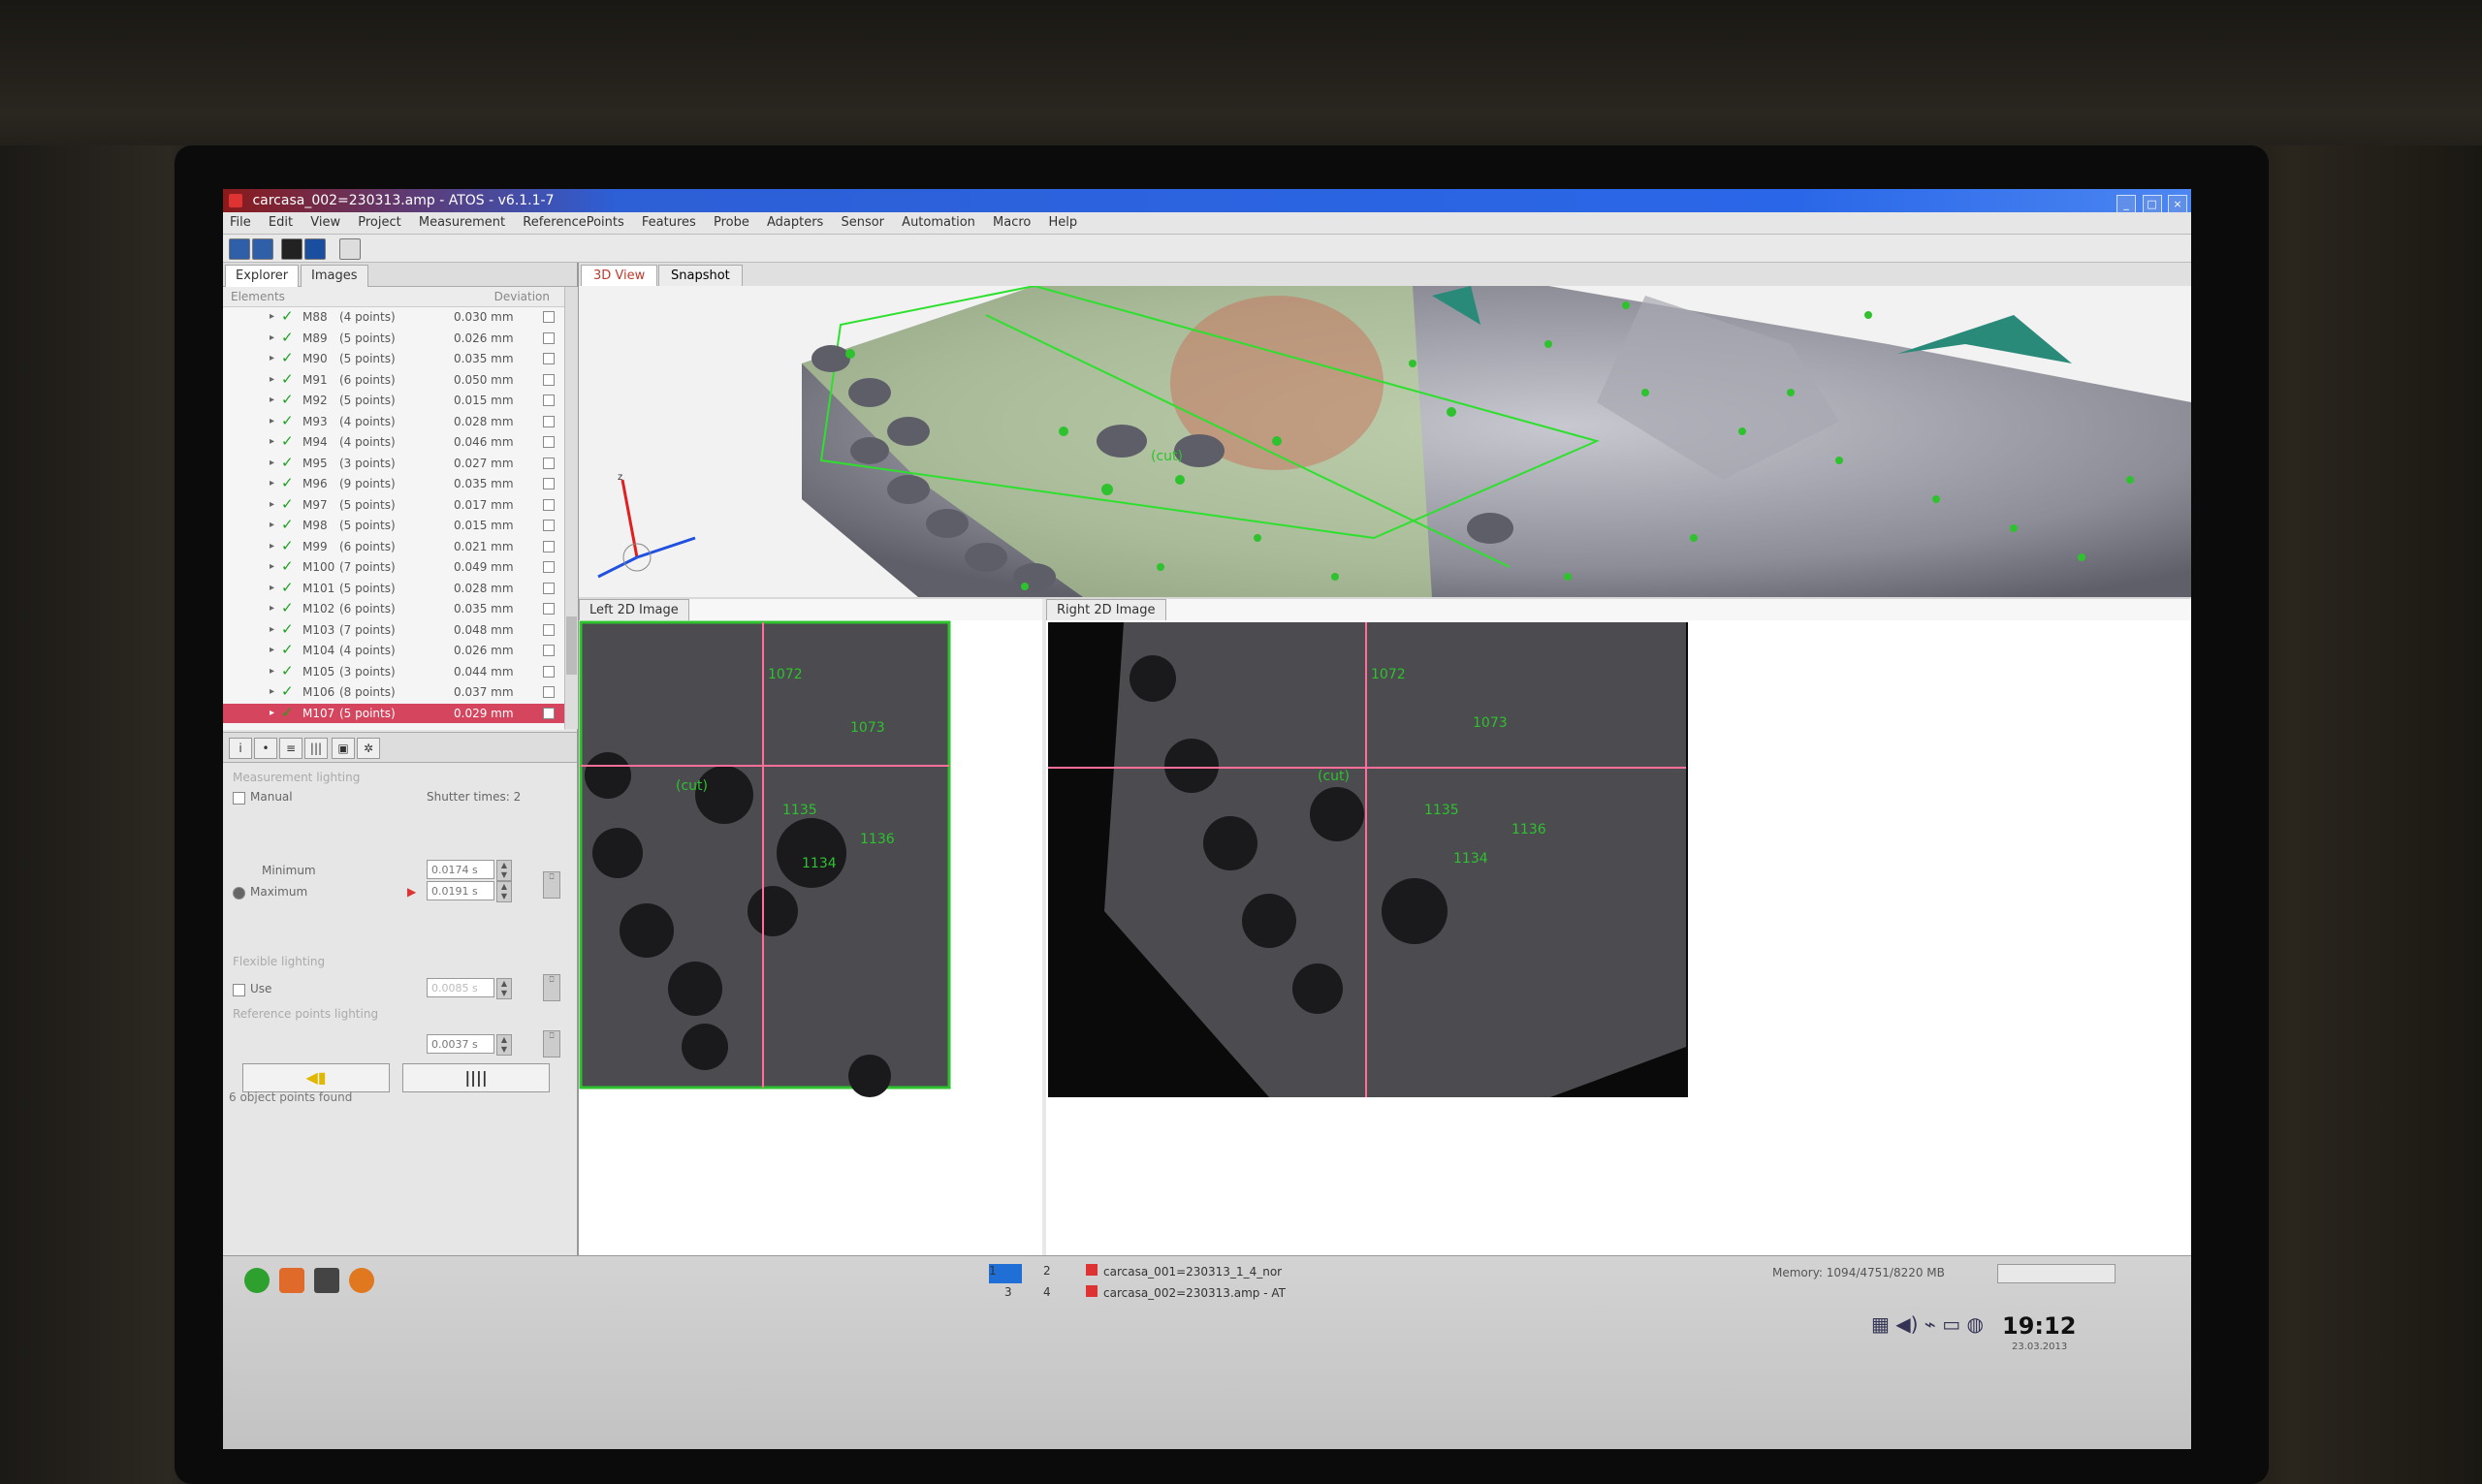 The width and height of the screenshot is (2482, 1484). What do you see at coordinates (393, 442) in the screenshot?
I see `tree-item: ▸ ✓ M94 (4 points) 0.046 mm` at bounding box center [393, 442].